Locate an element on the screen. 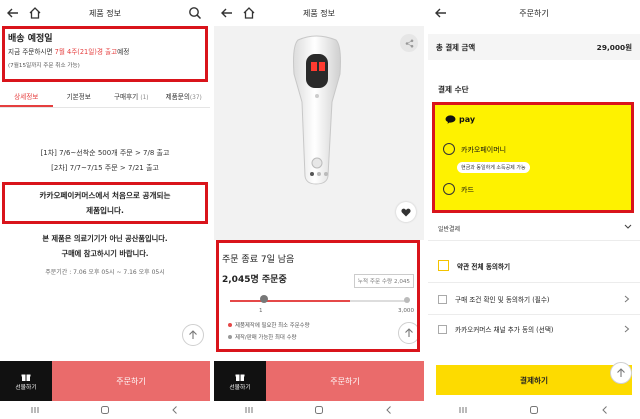 This screenshot has width=640, height=419. tab-label: 기본정보 is located at coordinates (78, 97).